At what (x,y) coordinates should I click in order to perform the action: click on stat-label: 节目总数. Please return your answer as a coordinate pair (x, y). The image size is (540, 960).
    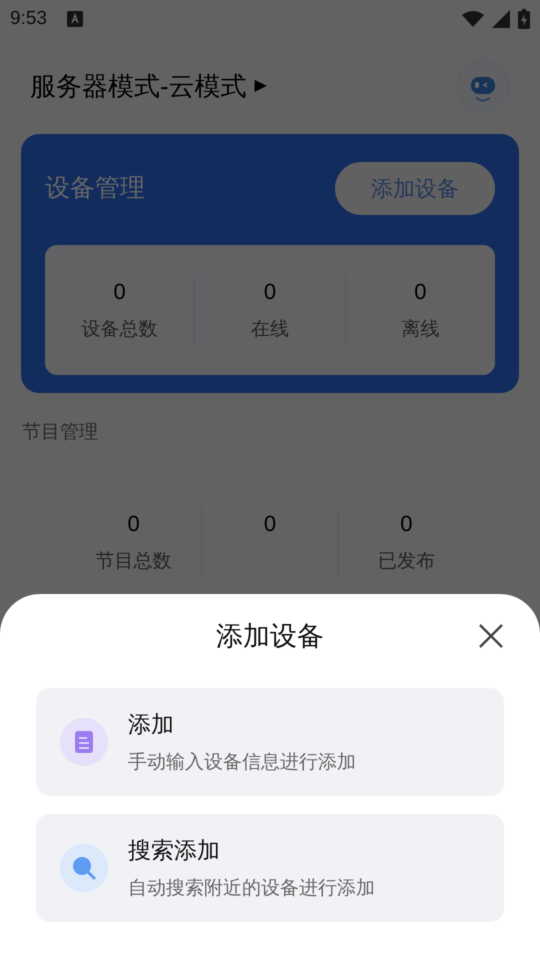
    Looking at the image, I should click on (134, 562).